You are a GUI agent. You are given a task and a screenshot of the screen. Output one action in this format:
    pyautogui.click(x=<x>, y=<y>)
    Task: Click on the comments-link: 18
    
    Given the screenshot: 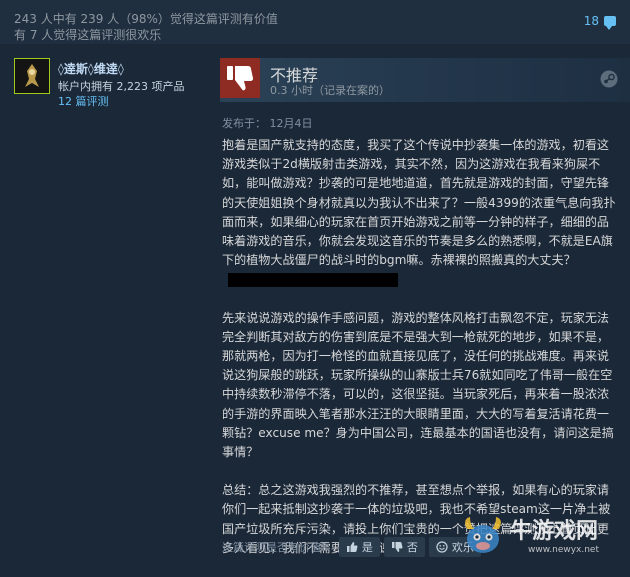 What is the action you would take?
    pyautogui.click(x=599, y=22)
    